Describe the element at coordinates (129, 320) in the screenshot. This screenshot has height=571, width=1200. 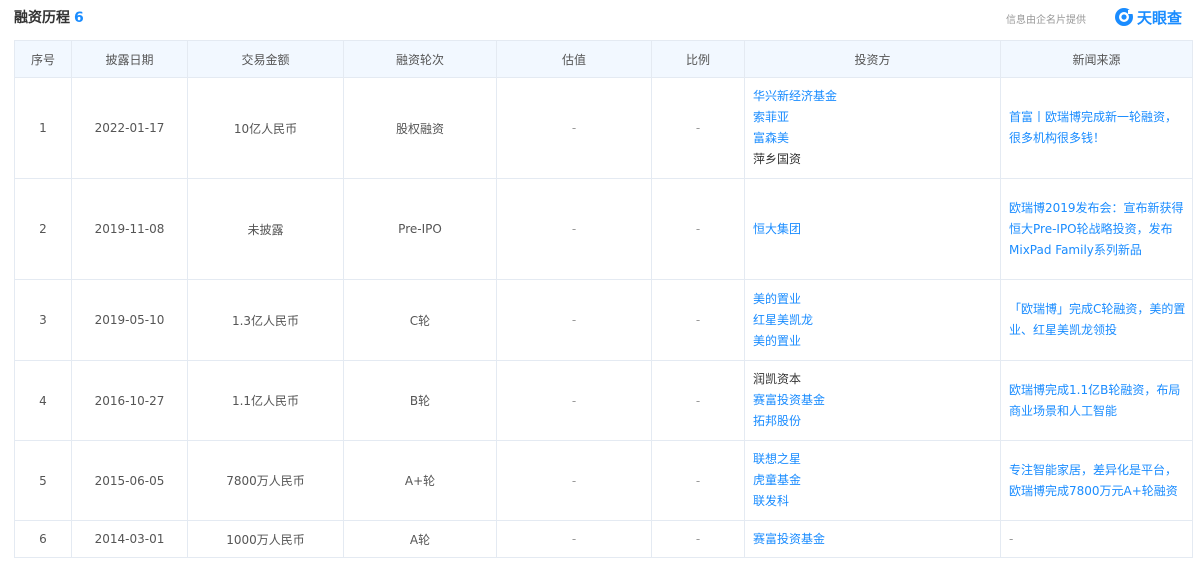
I see `cell-date: 2019-05-10` at that location.